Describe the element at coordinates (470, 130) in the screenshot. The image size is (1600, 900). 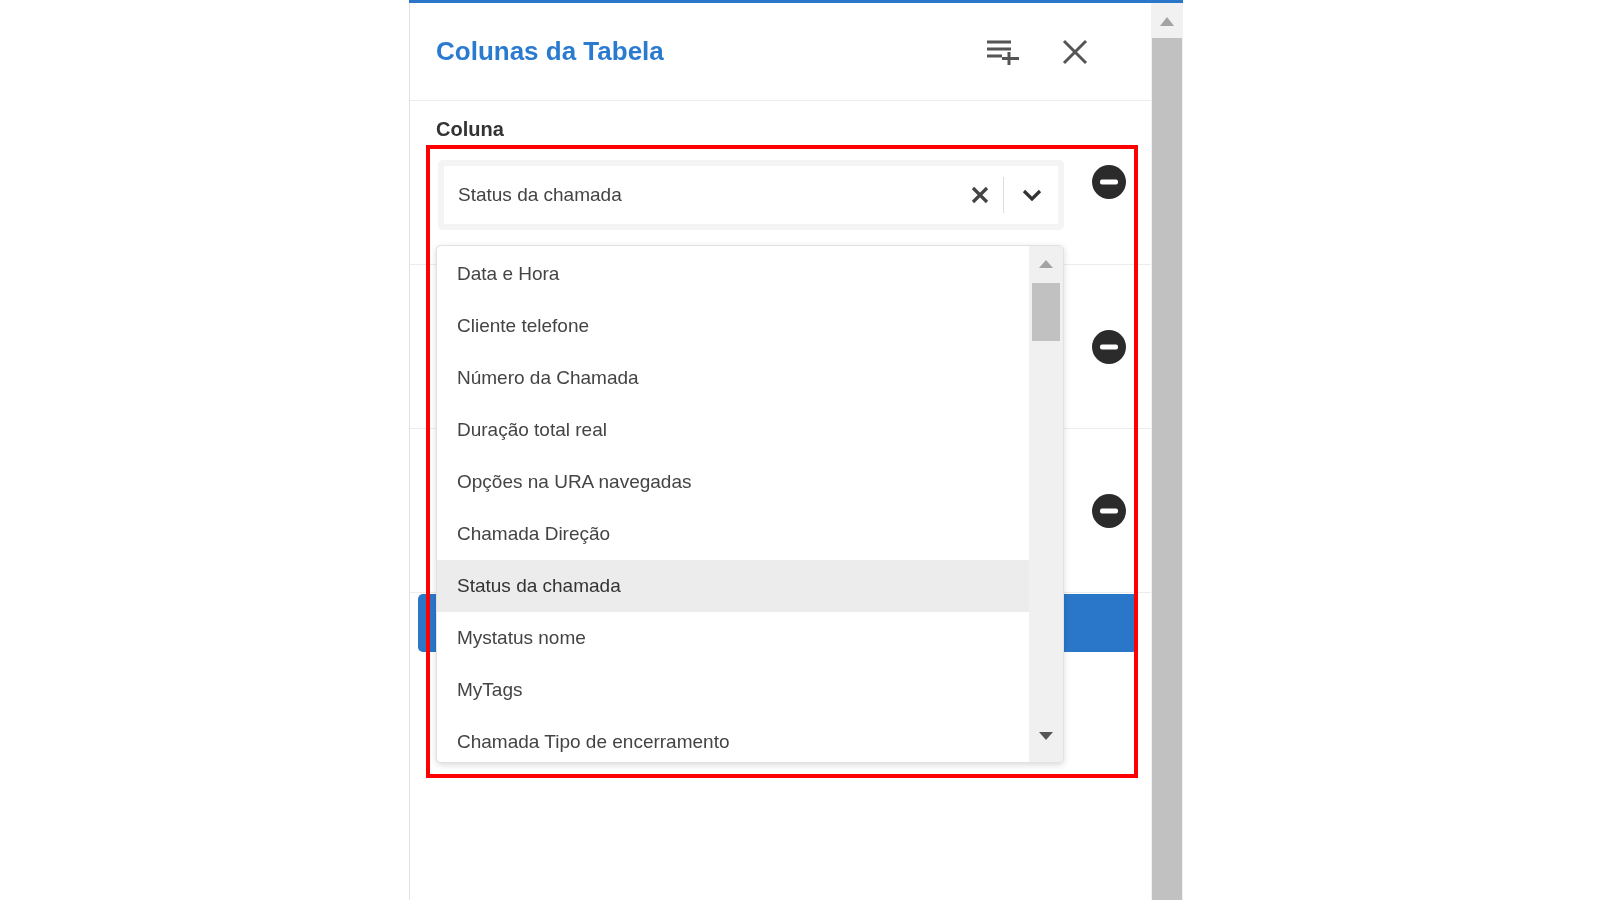
I see `field-label: Coluna` at that location.